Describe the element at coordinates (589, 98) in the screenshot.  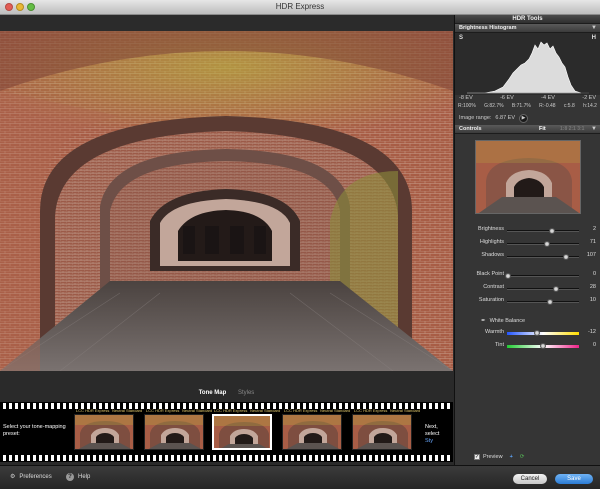
I see `ev-label: -2 EV` at that location.